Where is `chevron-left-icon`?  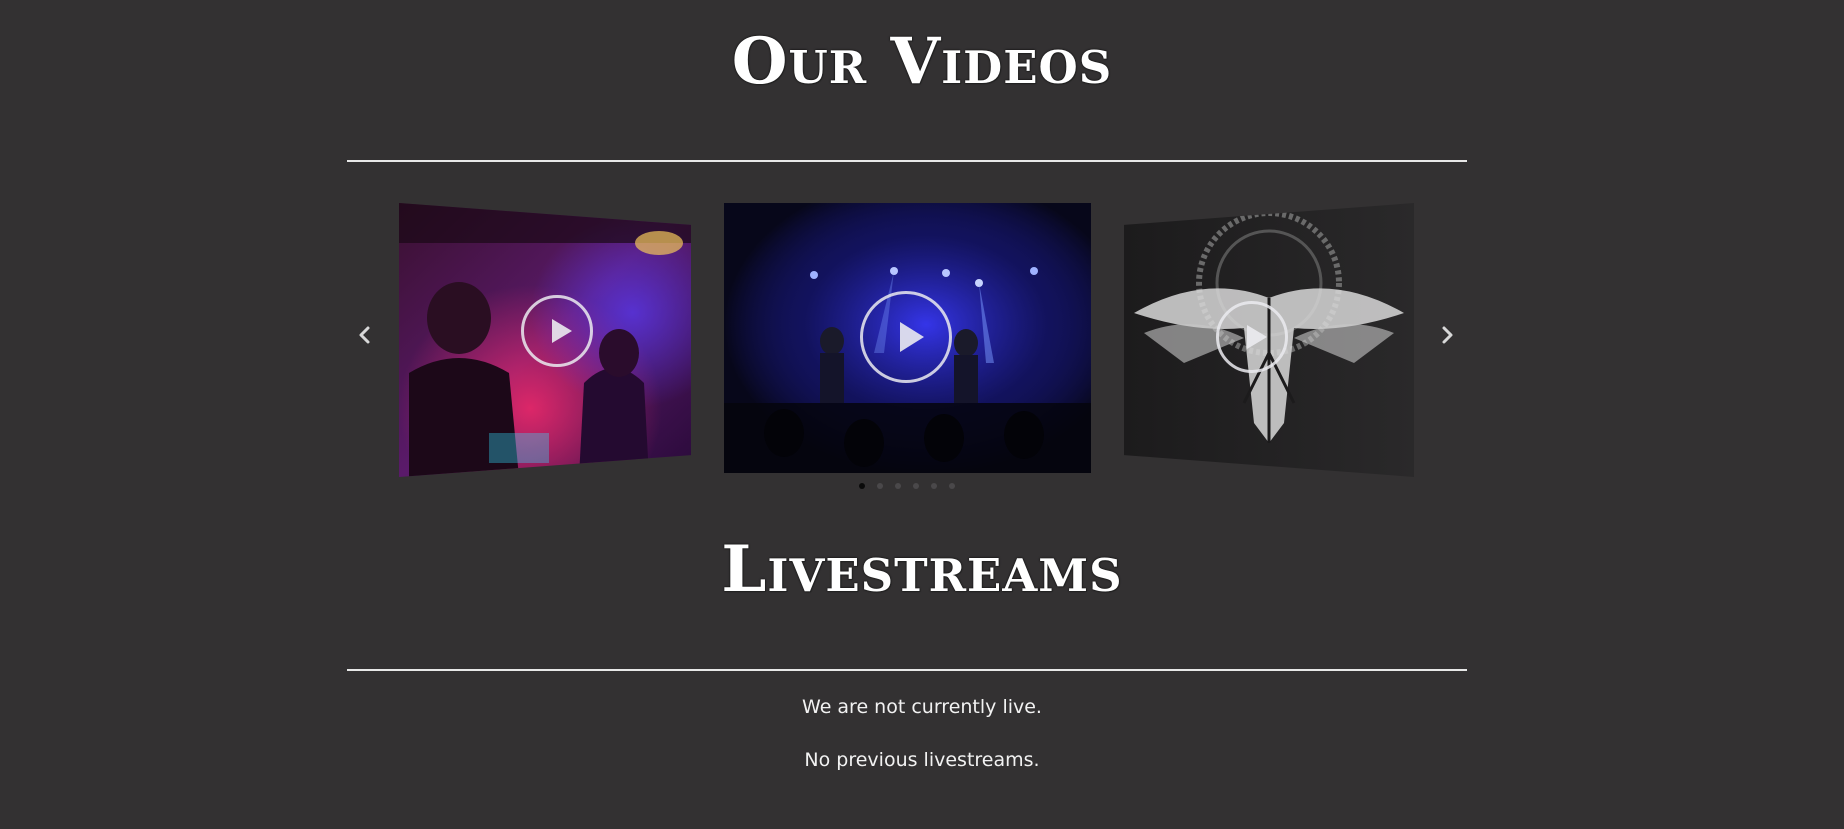 chevron-left-icon is located at coordinates (364, 335).